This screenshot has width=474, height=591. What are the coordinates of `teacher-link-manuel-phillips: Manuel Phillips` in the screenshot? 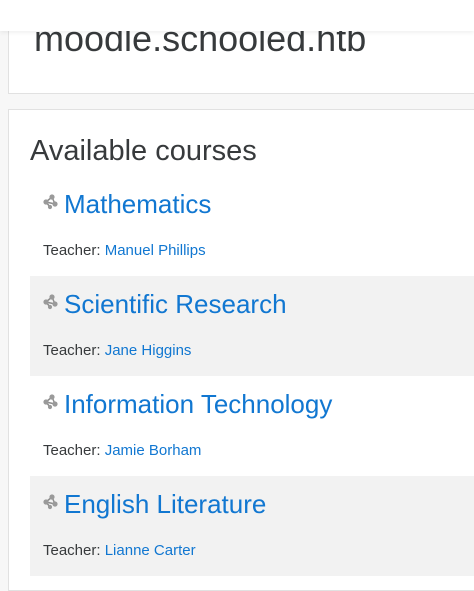 It's located at (155, 250).